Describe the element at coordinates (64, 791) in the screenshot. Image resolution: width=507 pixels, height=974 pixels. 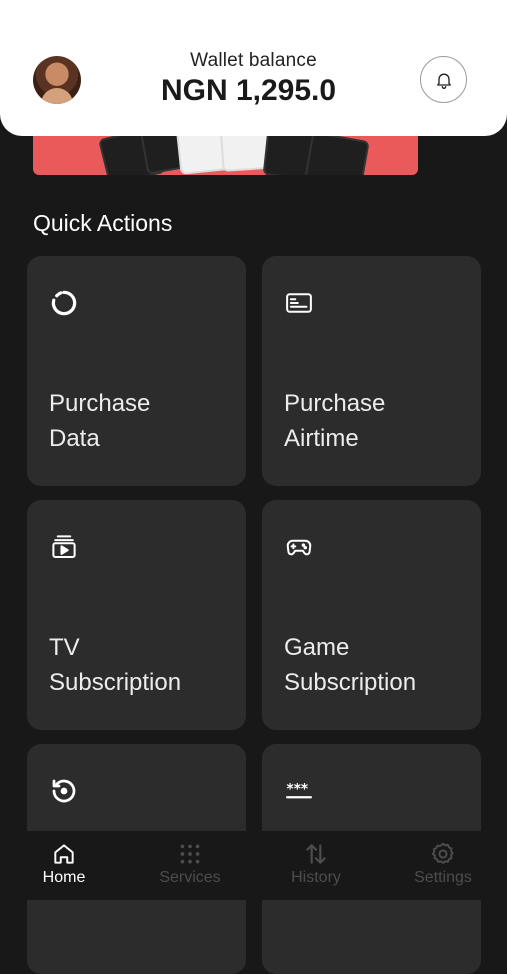
I see `history-icon` at that location.